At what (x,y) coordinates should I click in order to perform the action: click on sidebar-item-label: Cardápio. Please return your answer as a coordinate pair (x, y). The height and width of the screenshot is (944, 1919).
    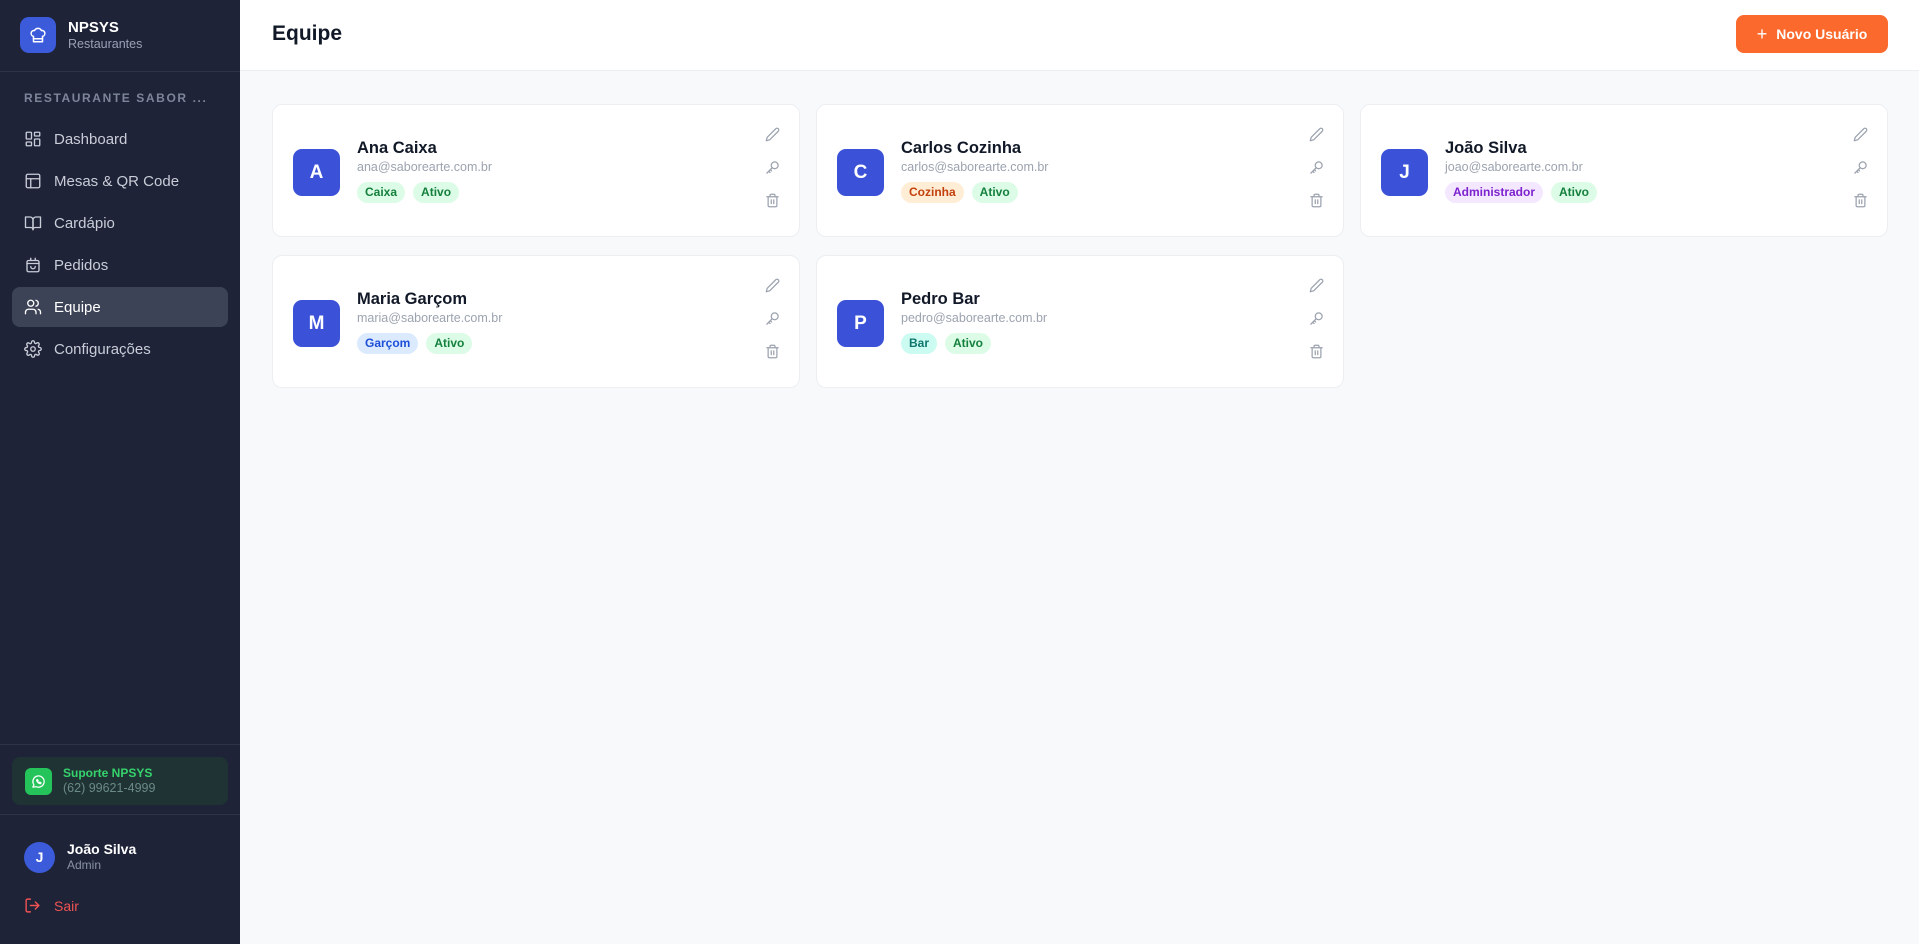
    Looking at the image, I should click on (84, 223).